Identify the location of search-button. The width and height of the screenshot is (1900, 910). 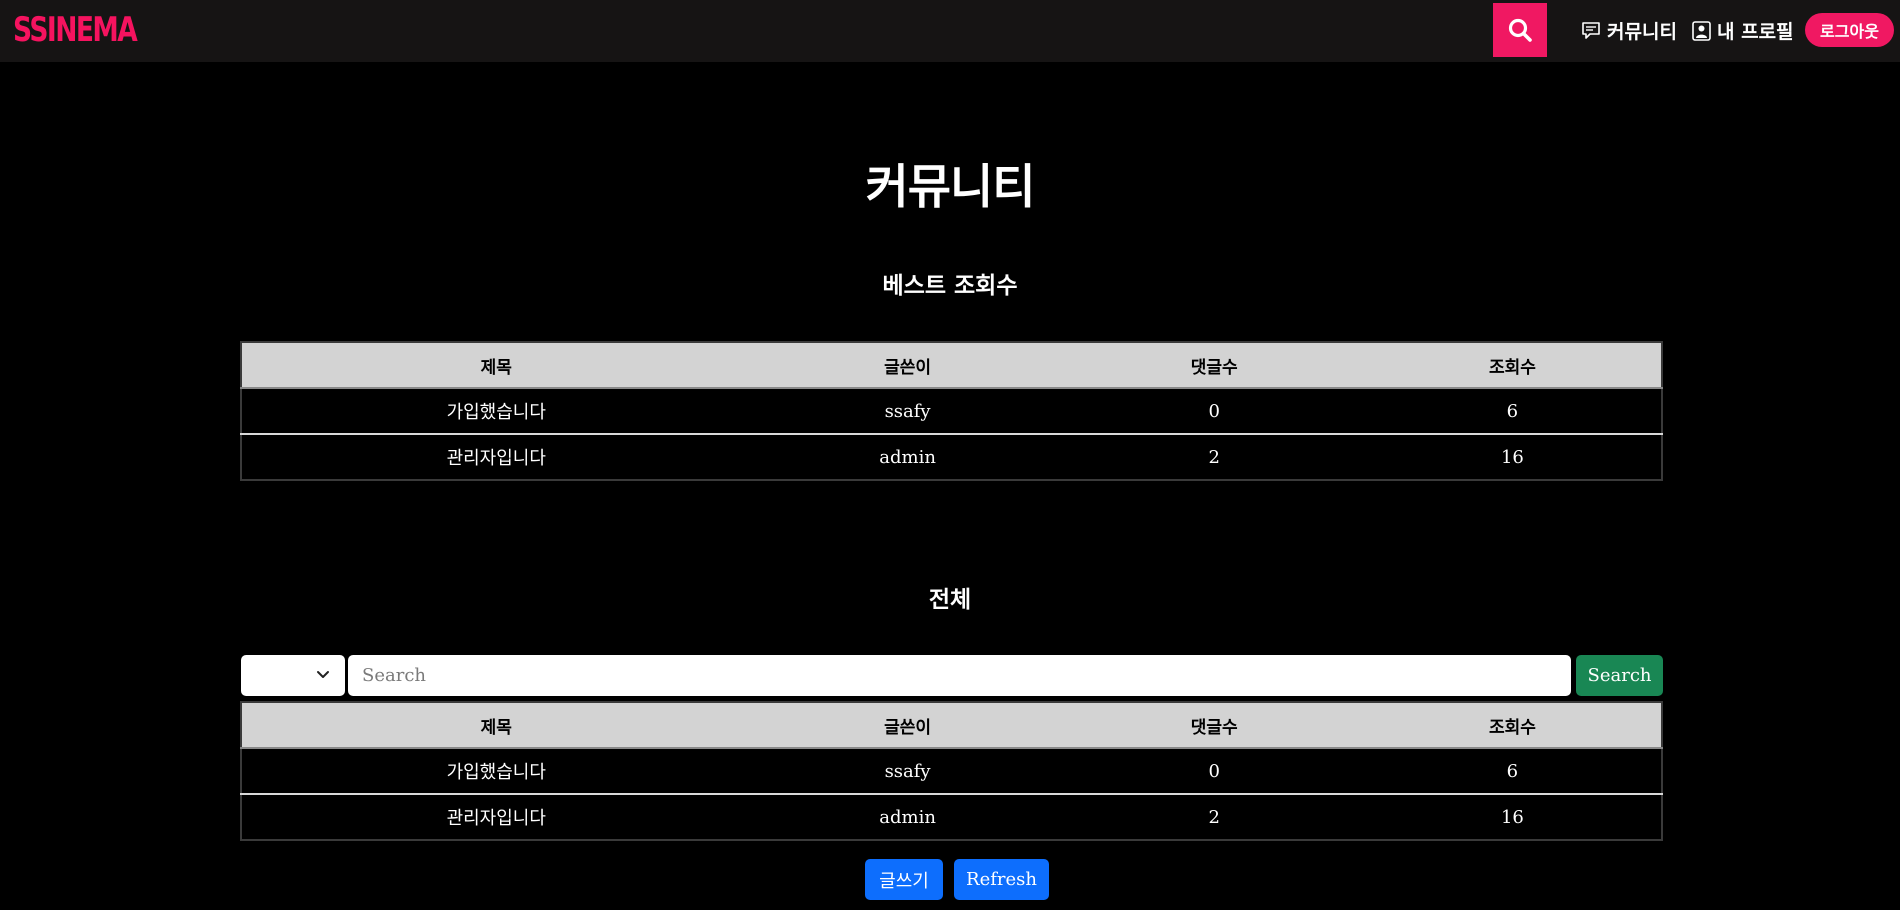
(1520, 30).